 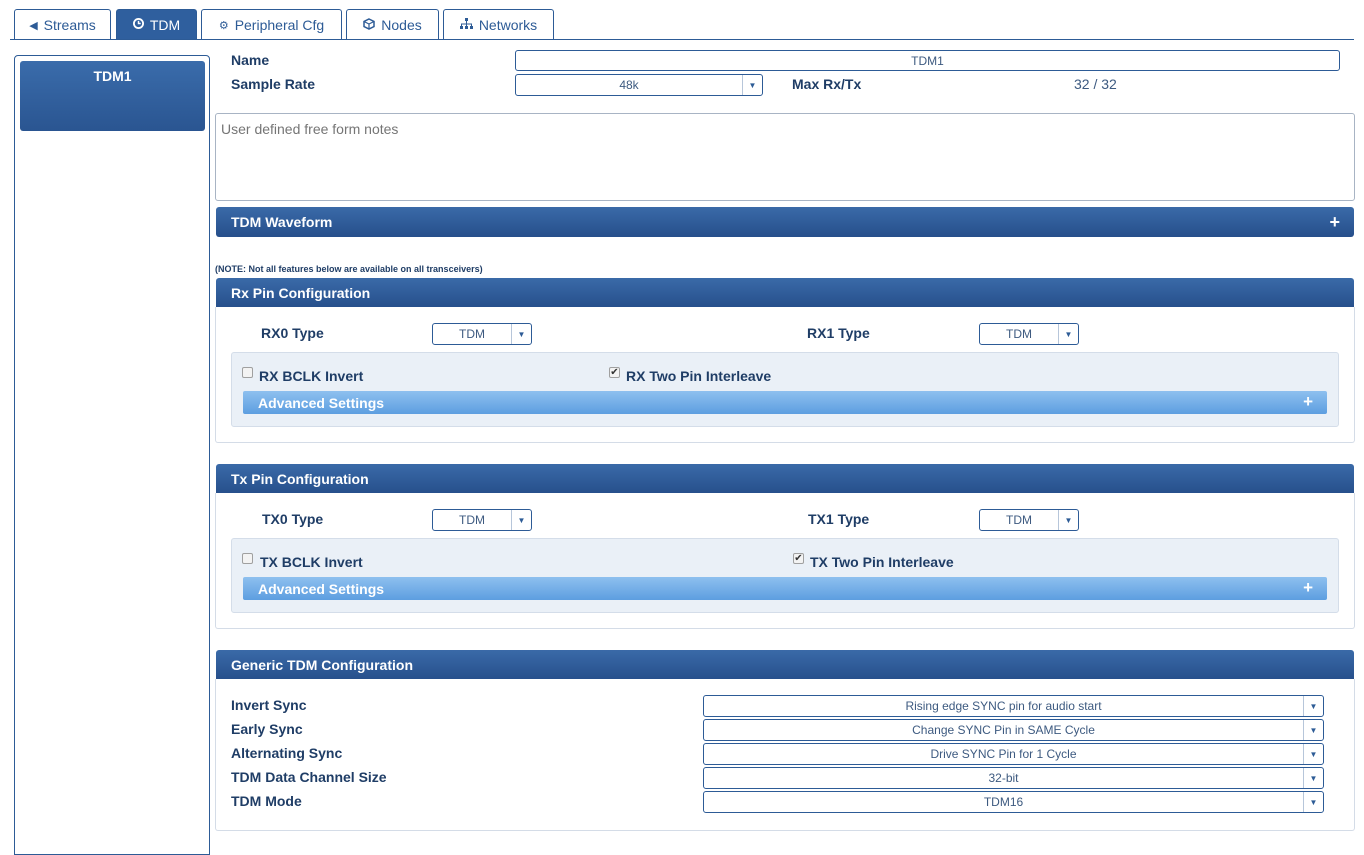 I want to click on invert-sync-label: Invert Sync, so click(x=269, y=705).